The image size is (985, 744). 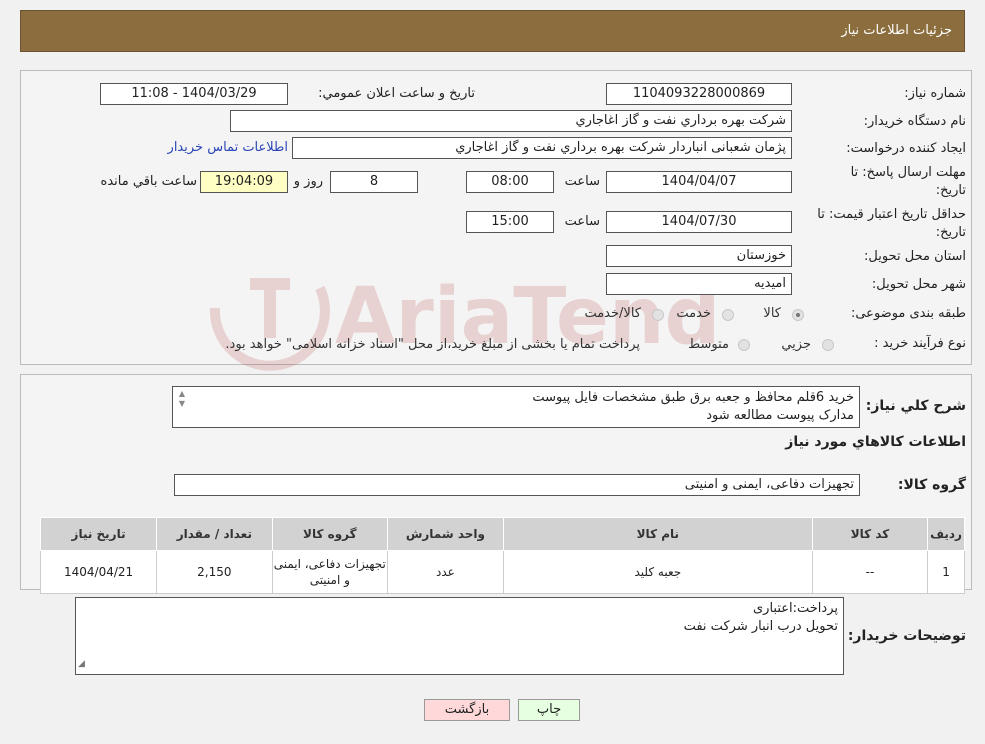 I want to click on announce-datetime-label: تاریخ و ساعت اعلان عمومي:, so click(x=396, y=93).